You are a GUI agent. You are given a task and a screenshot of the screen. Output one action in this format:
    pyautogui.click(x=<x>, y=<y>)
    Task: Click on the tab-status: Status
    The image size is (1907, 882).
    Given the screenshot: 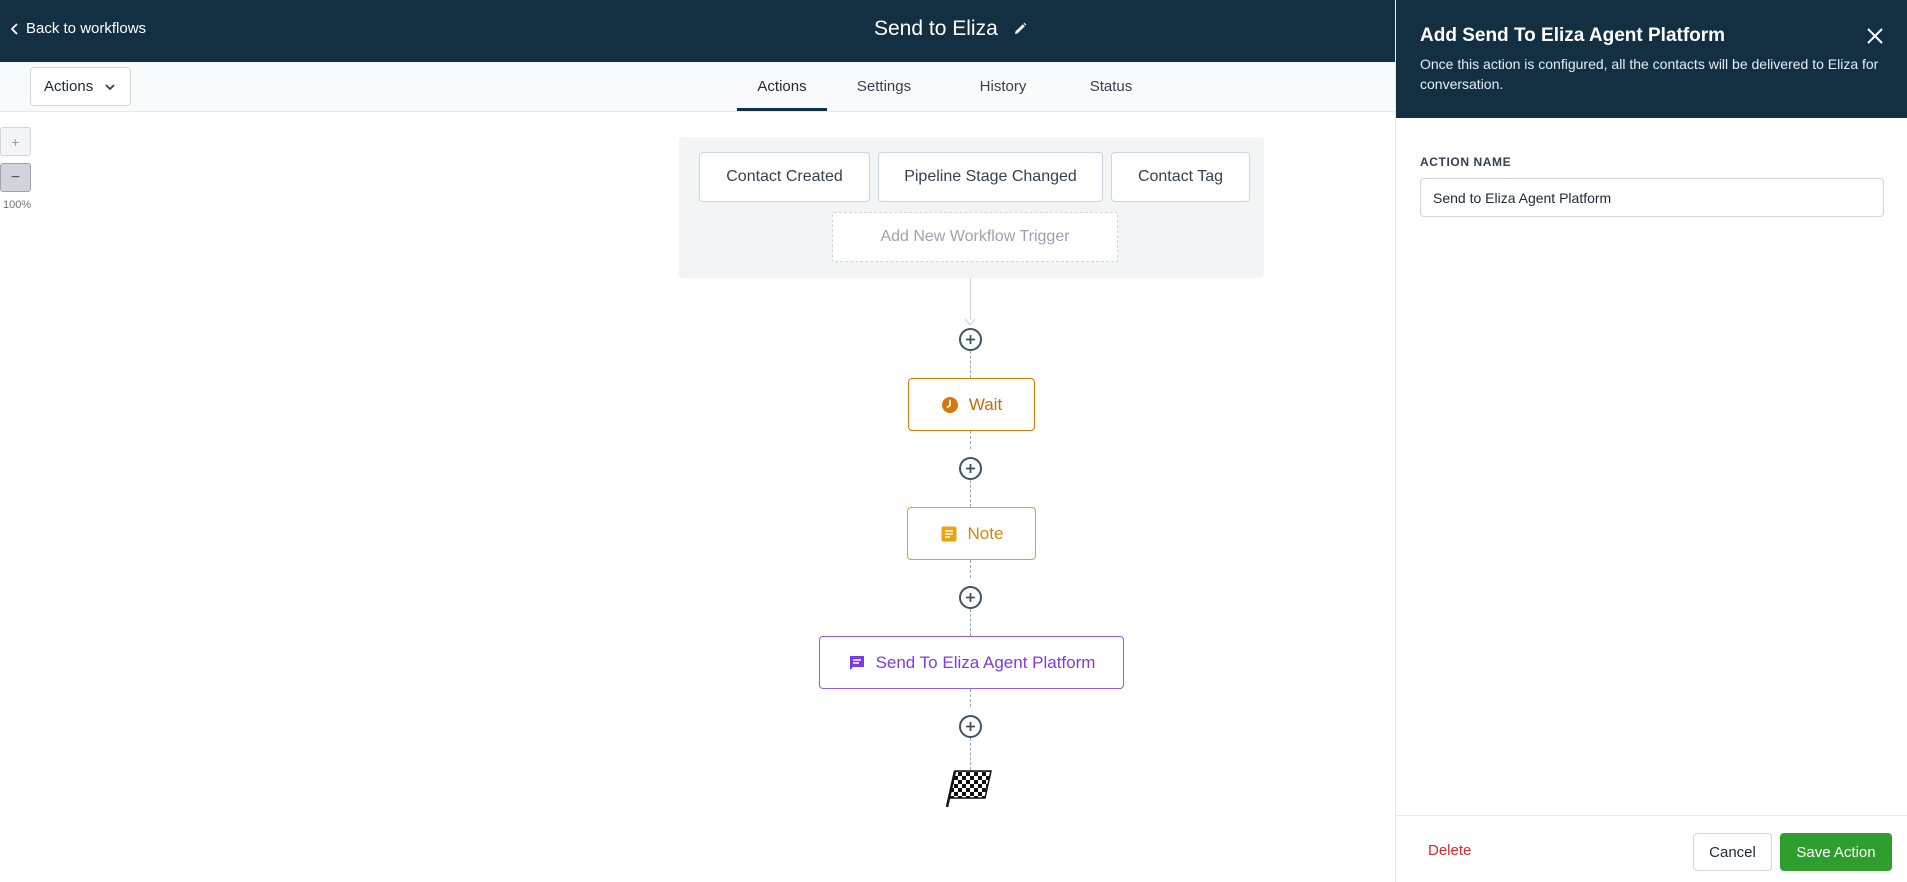 What is the action you would take?
    pyautogui.click(x=1111, y=86)
    